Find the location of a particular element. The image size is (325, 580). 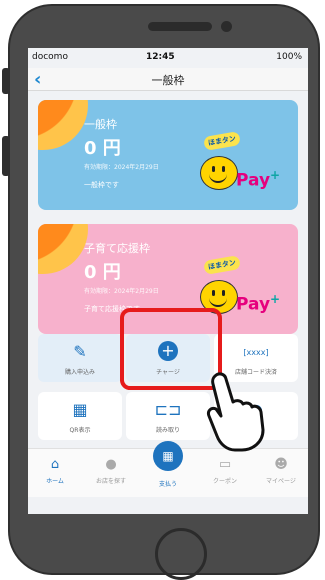

tab-bar: ⌂ ホーム ● お店を探す ▦ 支払う ▭ クーポン ☻ マイページ is located at coordinates (168, 469).